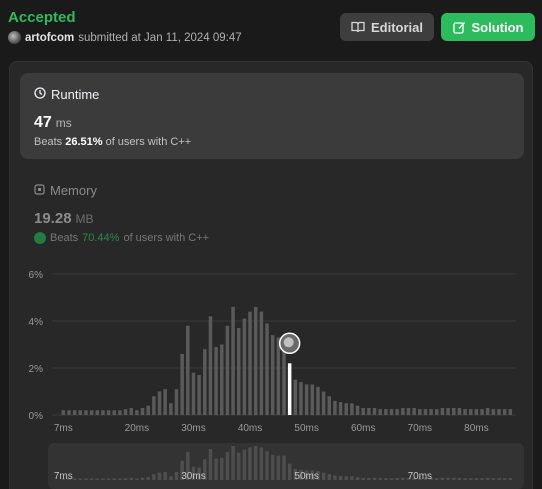  Describe the element at coordinates (193, 476) in the screenshot. I see `overview-tick-label: 30ms` at that location.